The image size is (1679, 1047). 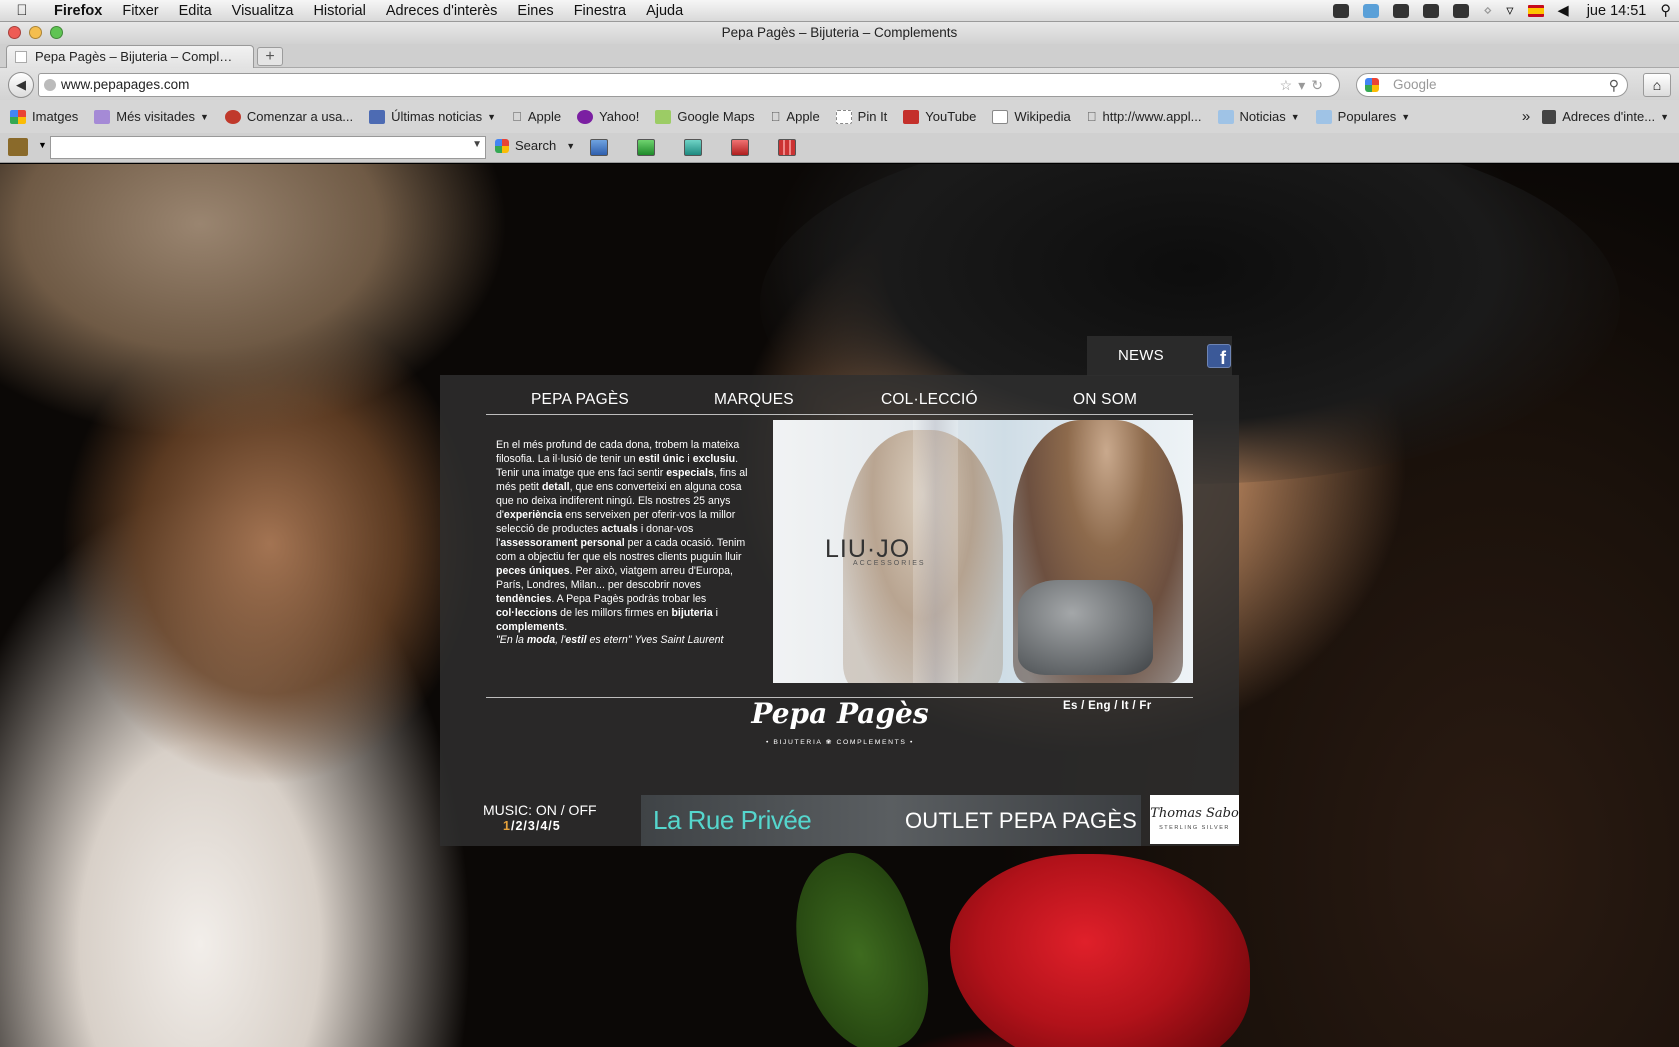 What do you see at coordinates (1526, 116) in the screenshot?
I see `overflow-chevron: »` at bounding box center [1526, 116].